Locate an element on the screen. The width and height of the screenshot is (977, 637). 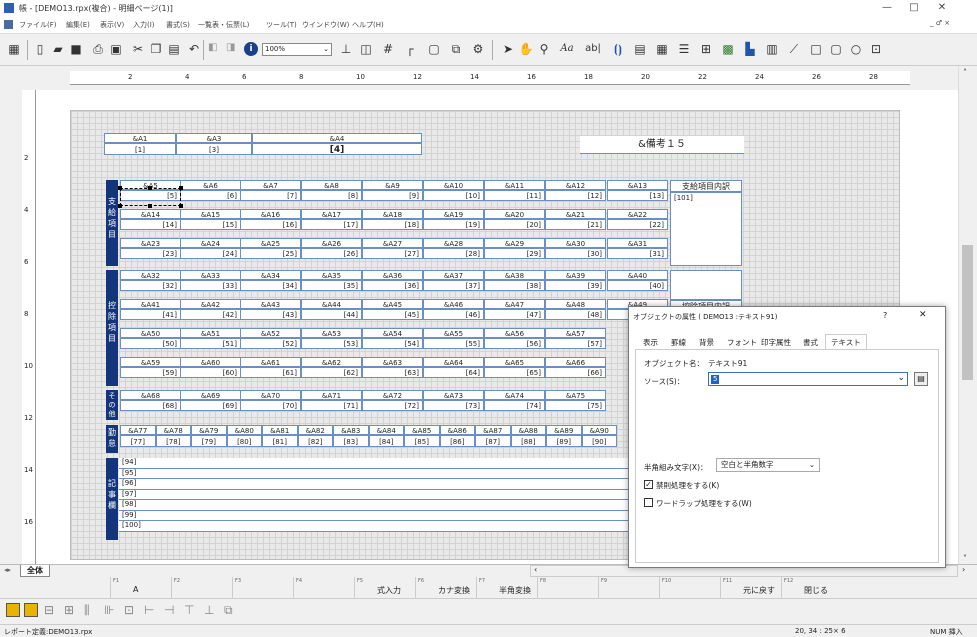
deduct-item-label: &A48 is located at coordinates (575, 304).